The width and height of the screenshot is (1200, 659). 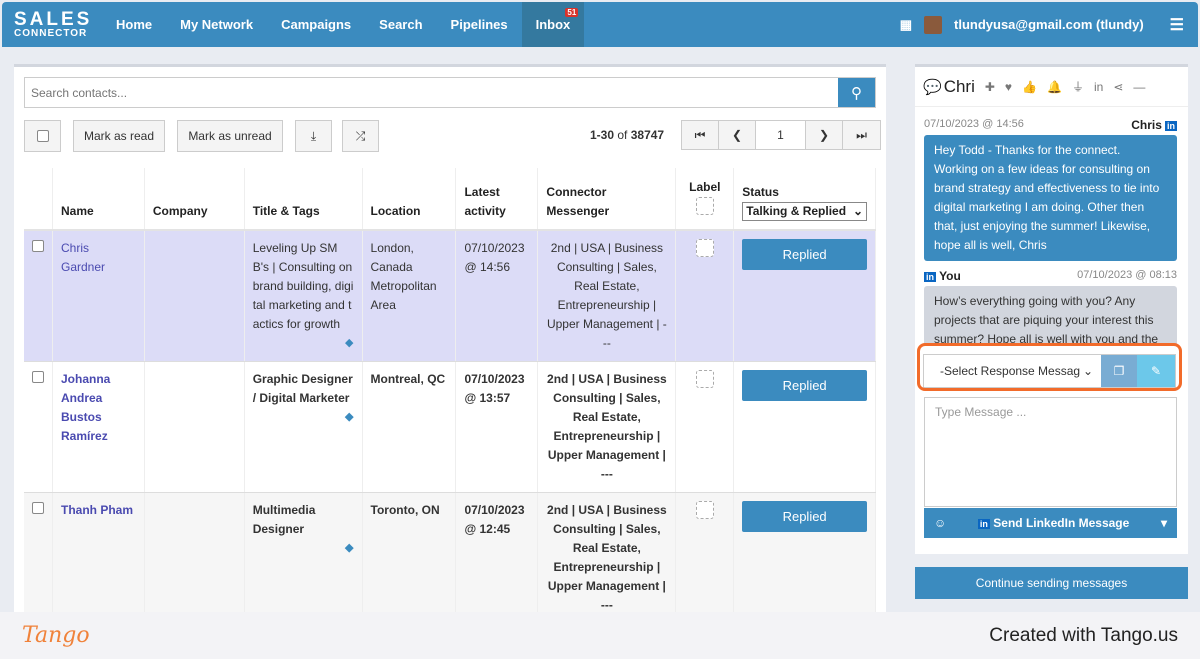 What do you see at coordinates (1049, 24) in the screenshot?
I see `user-account: tlundyusa@gmail.com (tlundy)` at bounding box center [1049, 24].